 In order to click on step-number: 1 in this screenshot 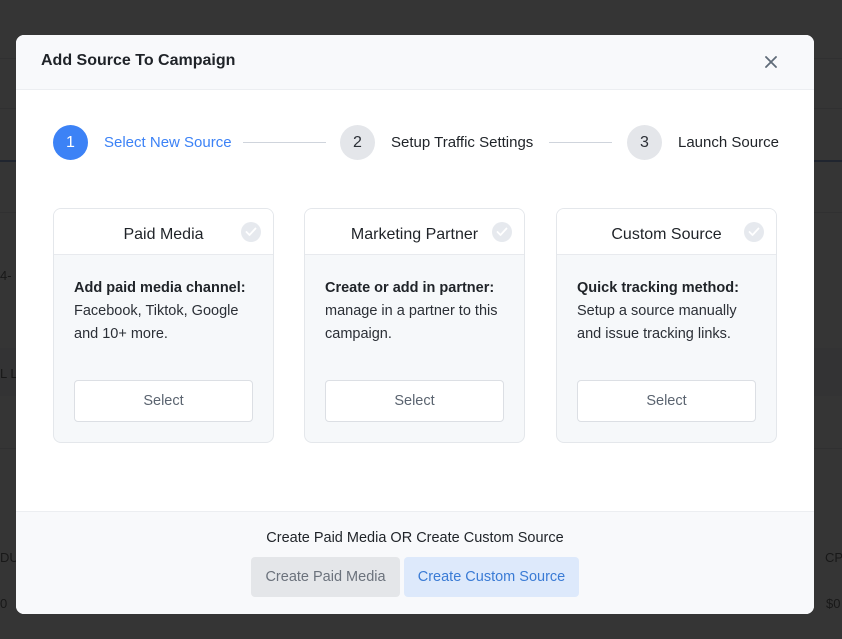, I will do `click(70, 142)`.